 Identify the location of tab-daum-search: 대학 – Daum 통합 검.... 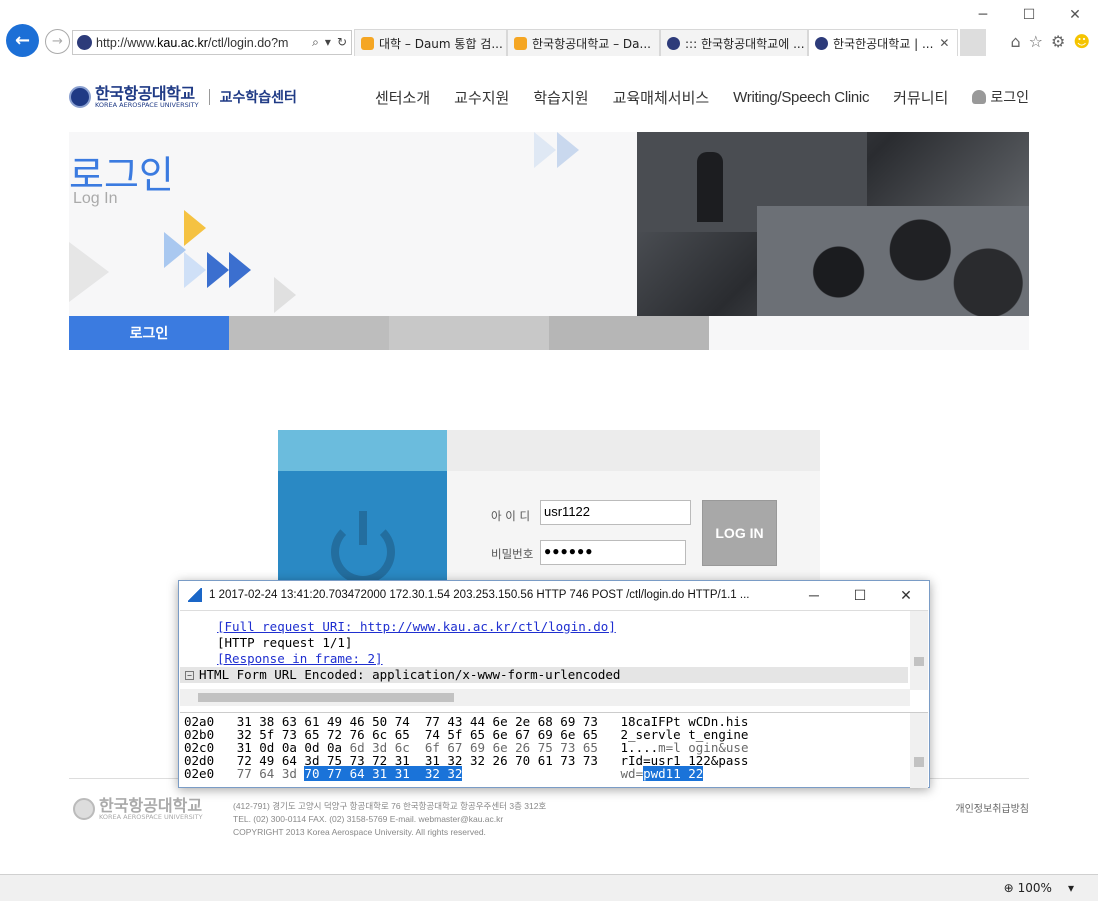
(430, 42).